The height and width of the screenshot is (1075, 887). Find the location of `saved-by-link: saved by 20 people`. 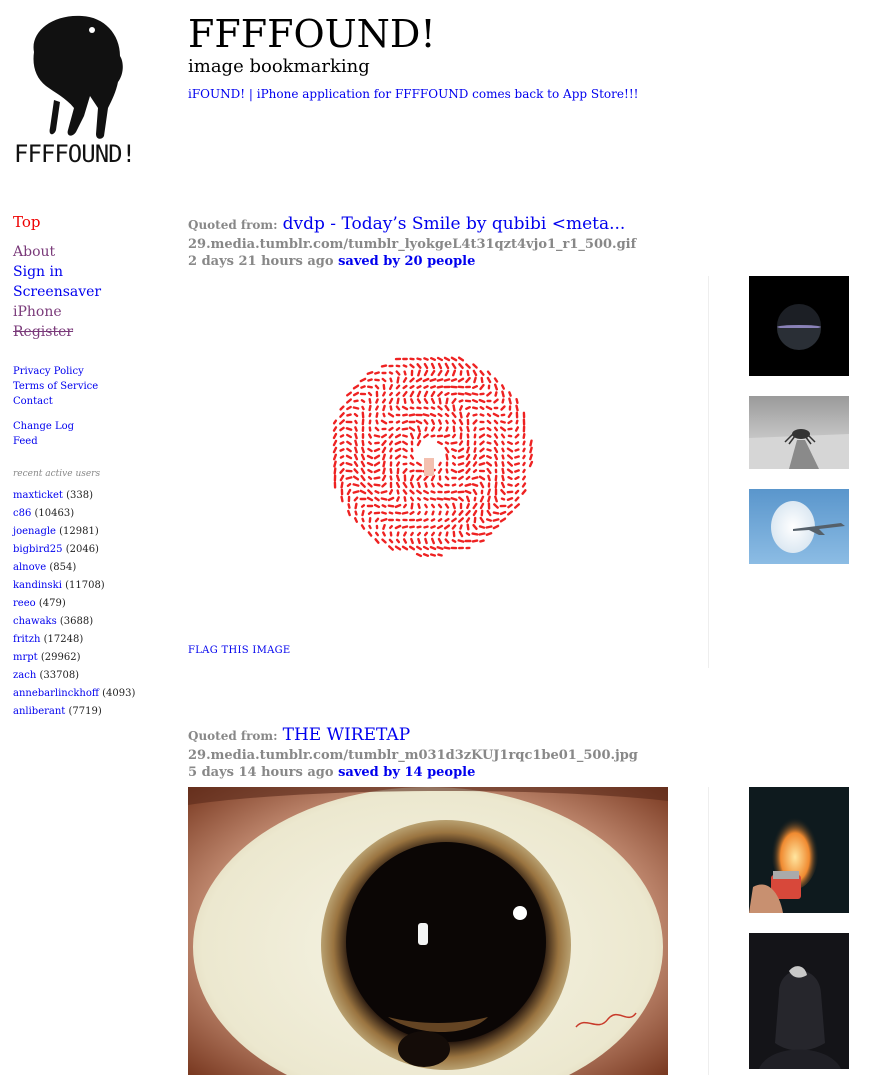

saved-by-link: saved by 20 people is located at coordinates (406, 261).